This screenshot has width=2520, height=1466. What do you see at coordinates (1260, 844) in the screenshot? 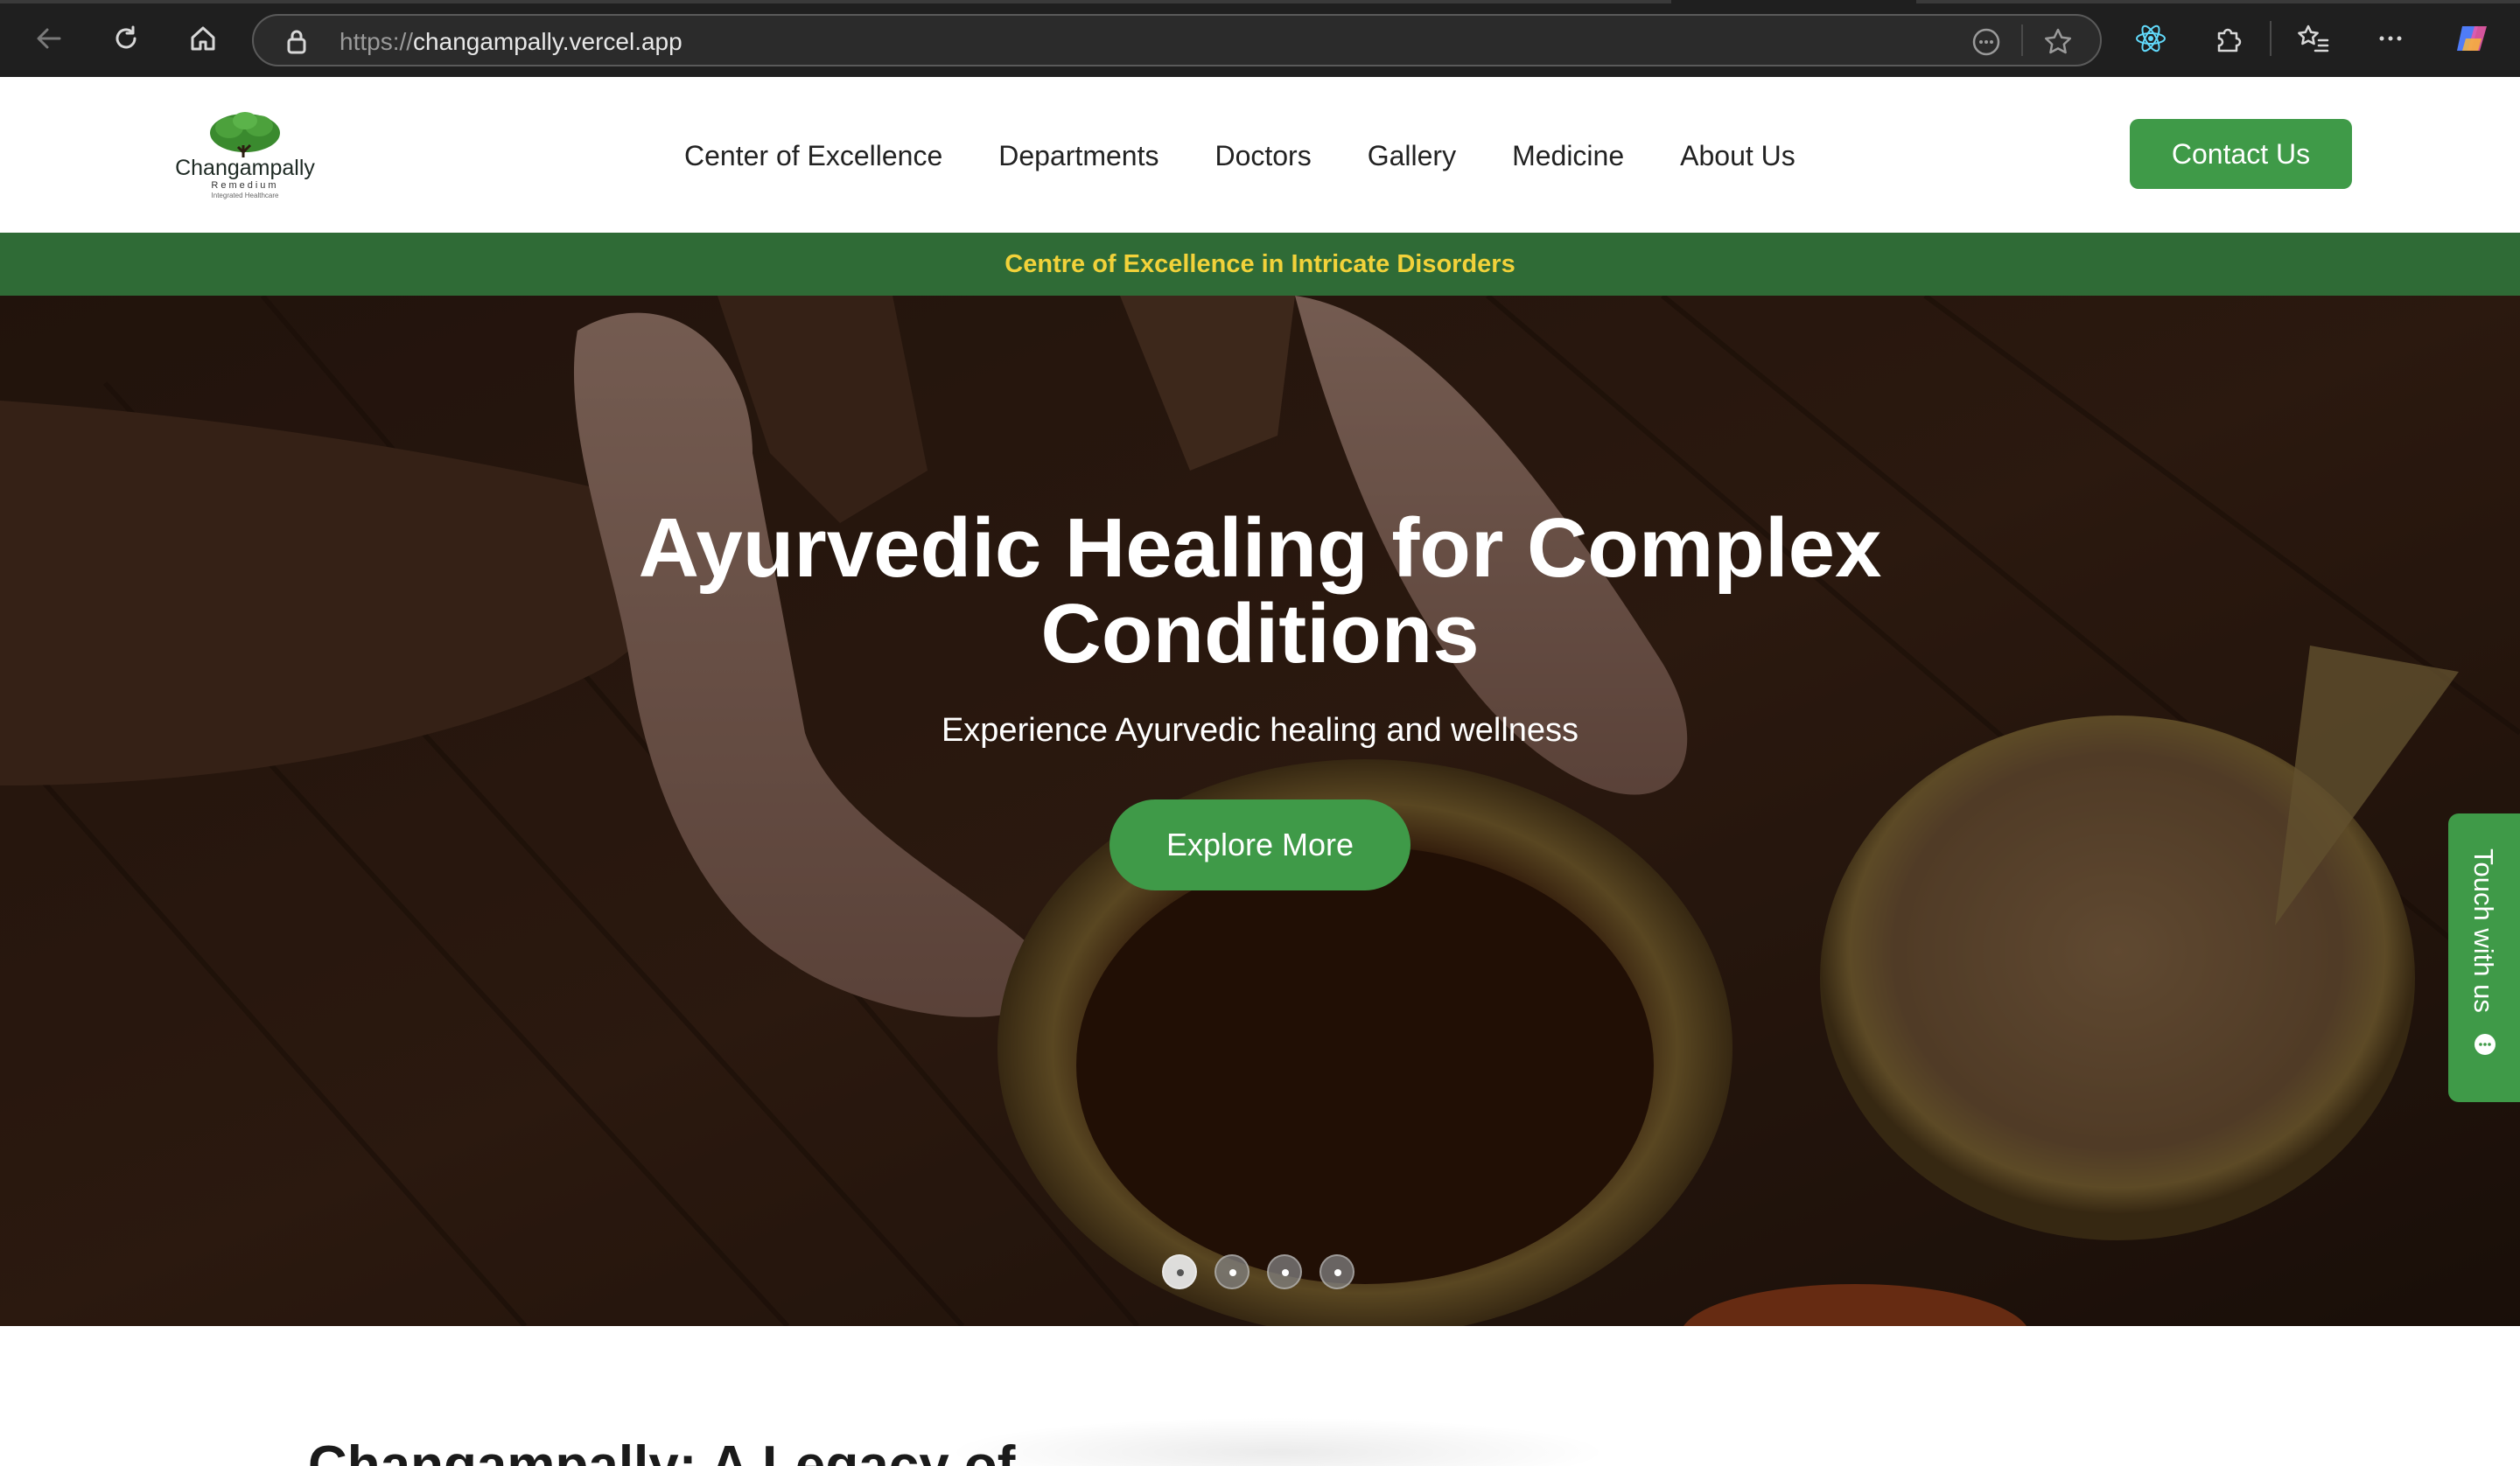
I see `explore-more-button: Explore More` at bounding box center [1260, 844].